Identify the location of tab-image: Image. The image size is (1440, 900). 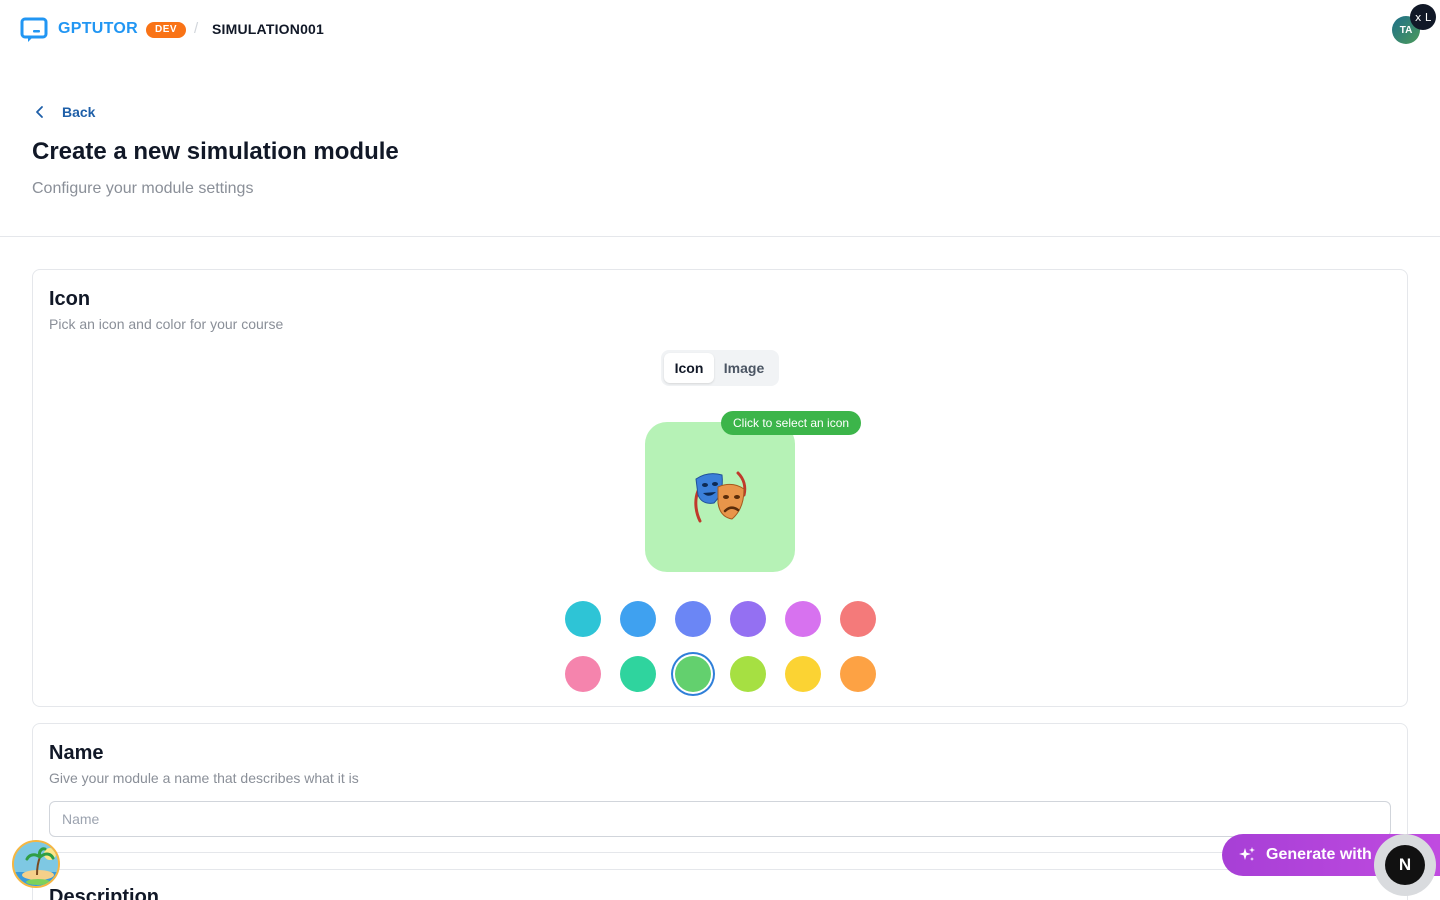
(744, 368).